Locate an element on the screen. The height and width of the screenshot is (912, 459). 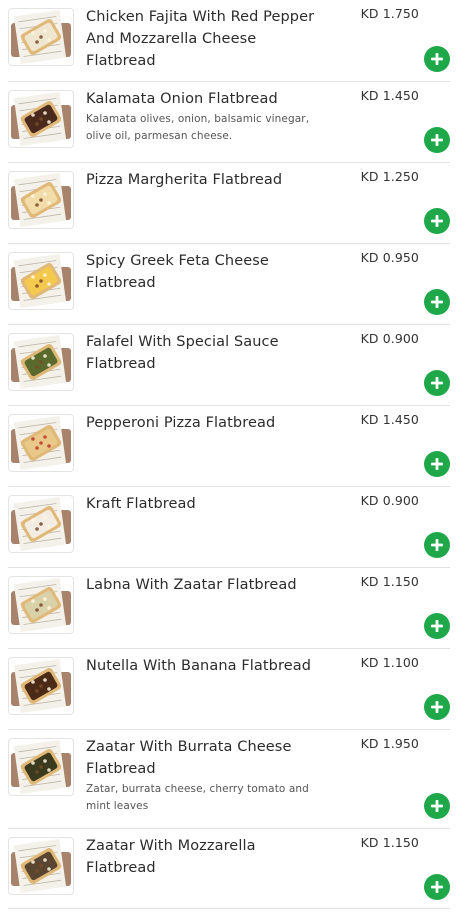
menu-item: Zaatar With Mozzarella Flatbread KD 1.150 is located at coordinates (229, 869).